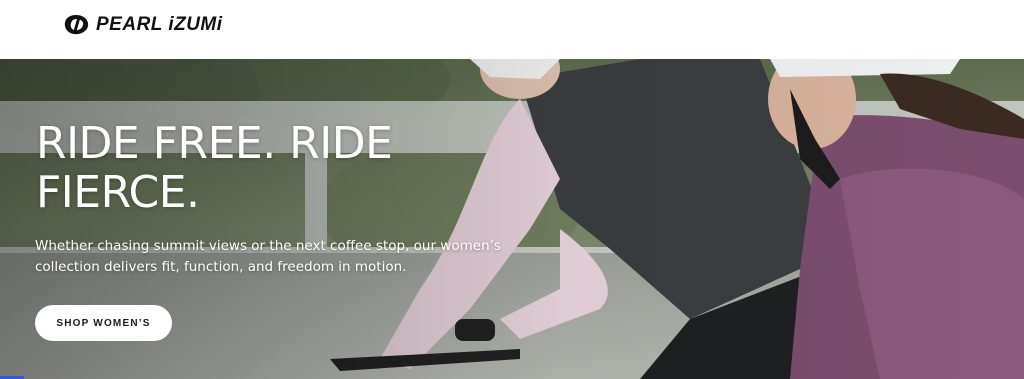 The width and height of the screenshot is (1024, 379). Describe the element at coordinates (76, 25) in the screenshot. I see `pearl-izumi-logo-icon` at that location.